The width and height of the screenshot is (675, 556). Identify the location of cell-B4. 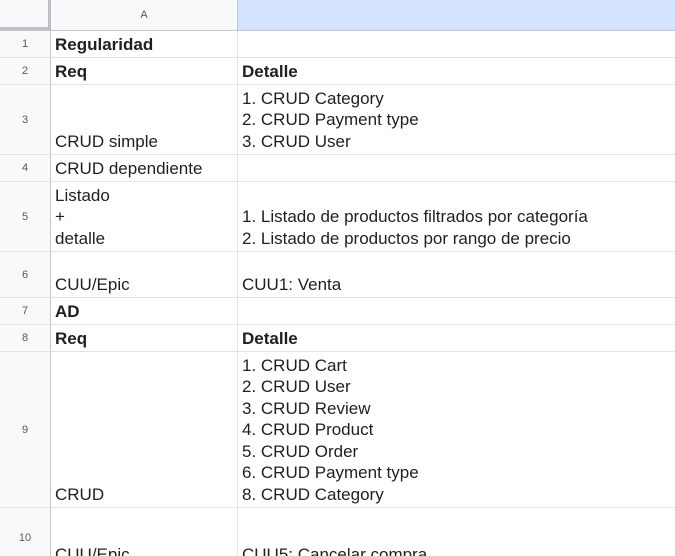
(456, 168).